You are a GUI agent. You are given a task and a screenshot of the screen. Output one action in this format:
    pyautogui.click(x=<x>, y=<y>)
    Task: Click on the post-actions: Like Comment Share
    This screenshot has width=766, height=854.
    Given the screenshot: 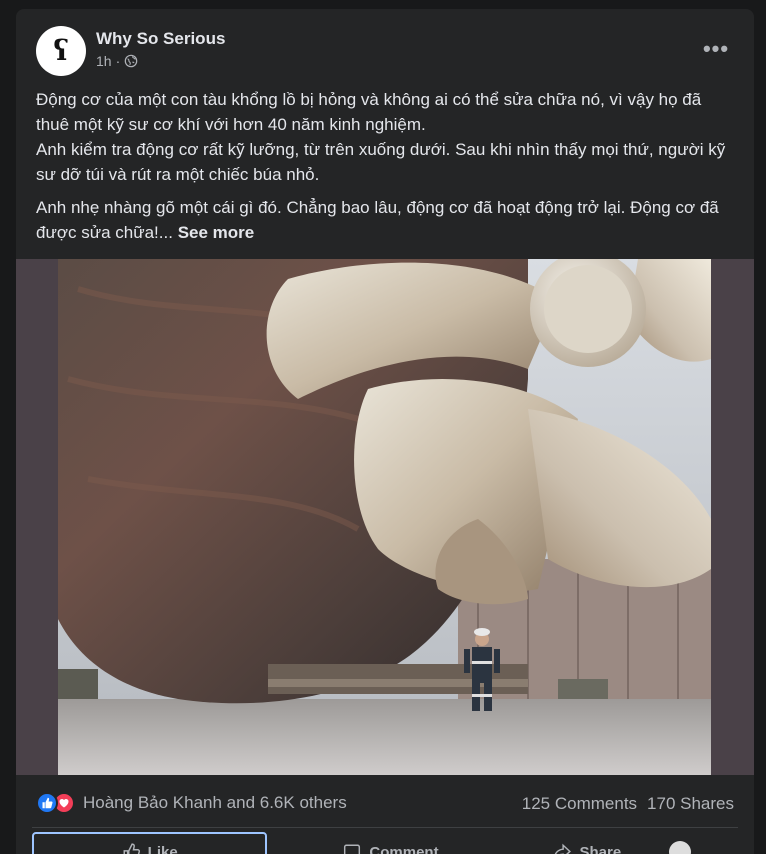 What is the action you would take?
    pyautogui.click(x=385, y=843)
    